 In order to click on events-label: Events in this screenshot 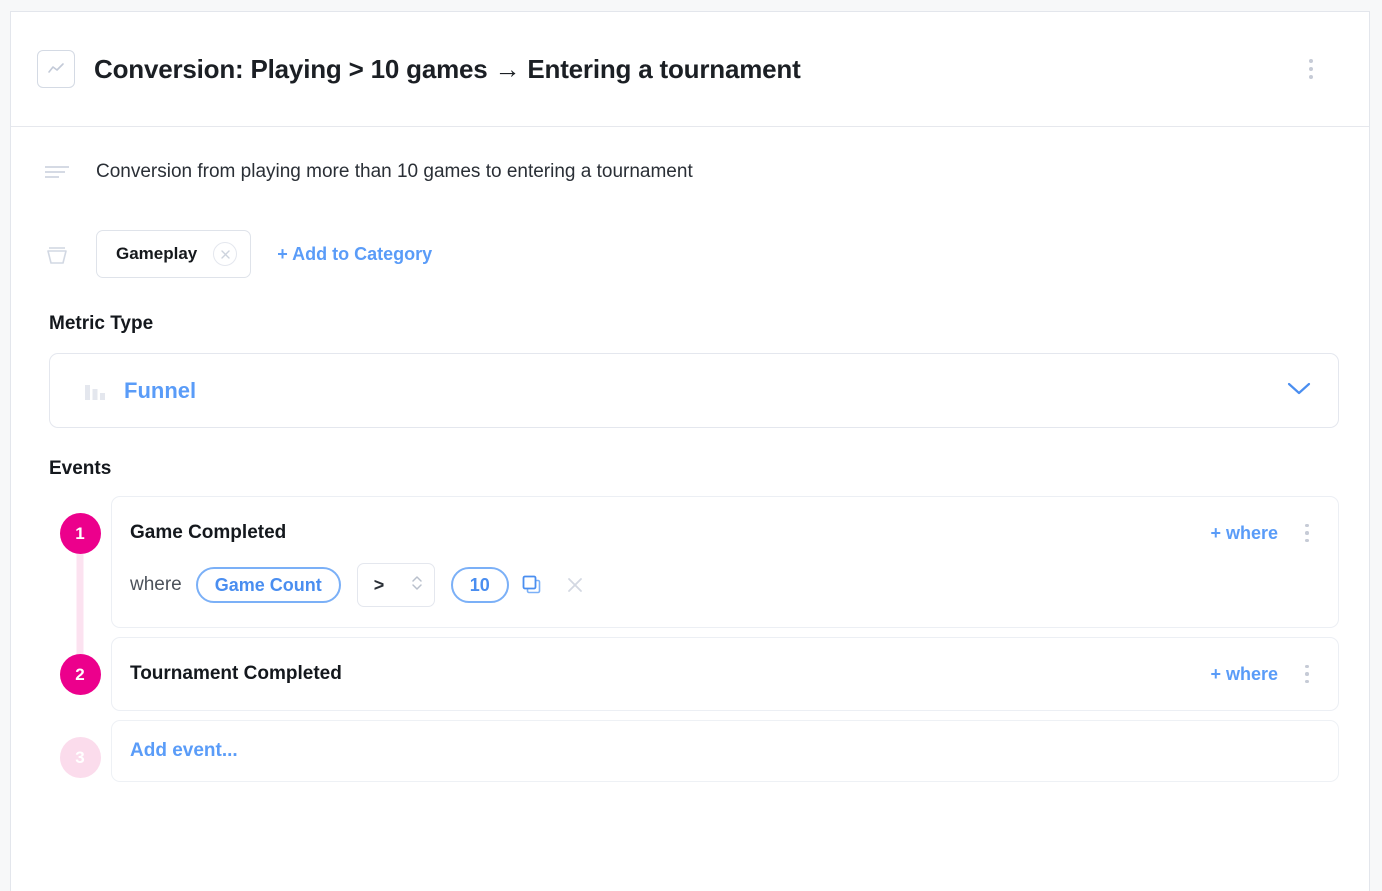, I will do `click(80, 468)`.